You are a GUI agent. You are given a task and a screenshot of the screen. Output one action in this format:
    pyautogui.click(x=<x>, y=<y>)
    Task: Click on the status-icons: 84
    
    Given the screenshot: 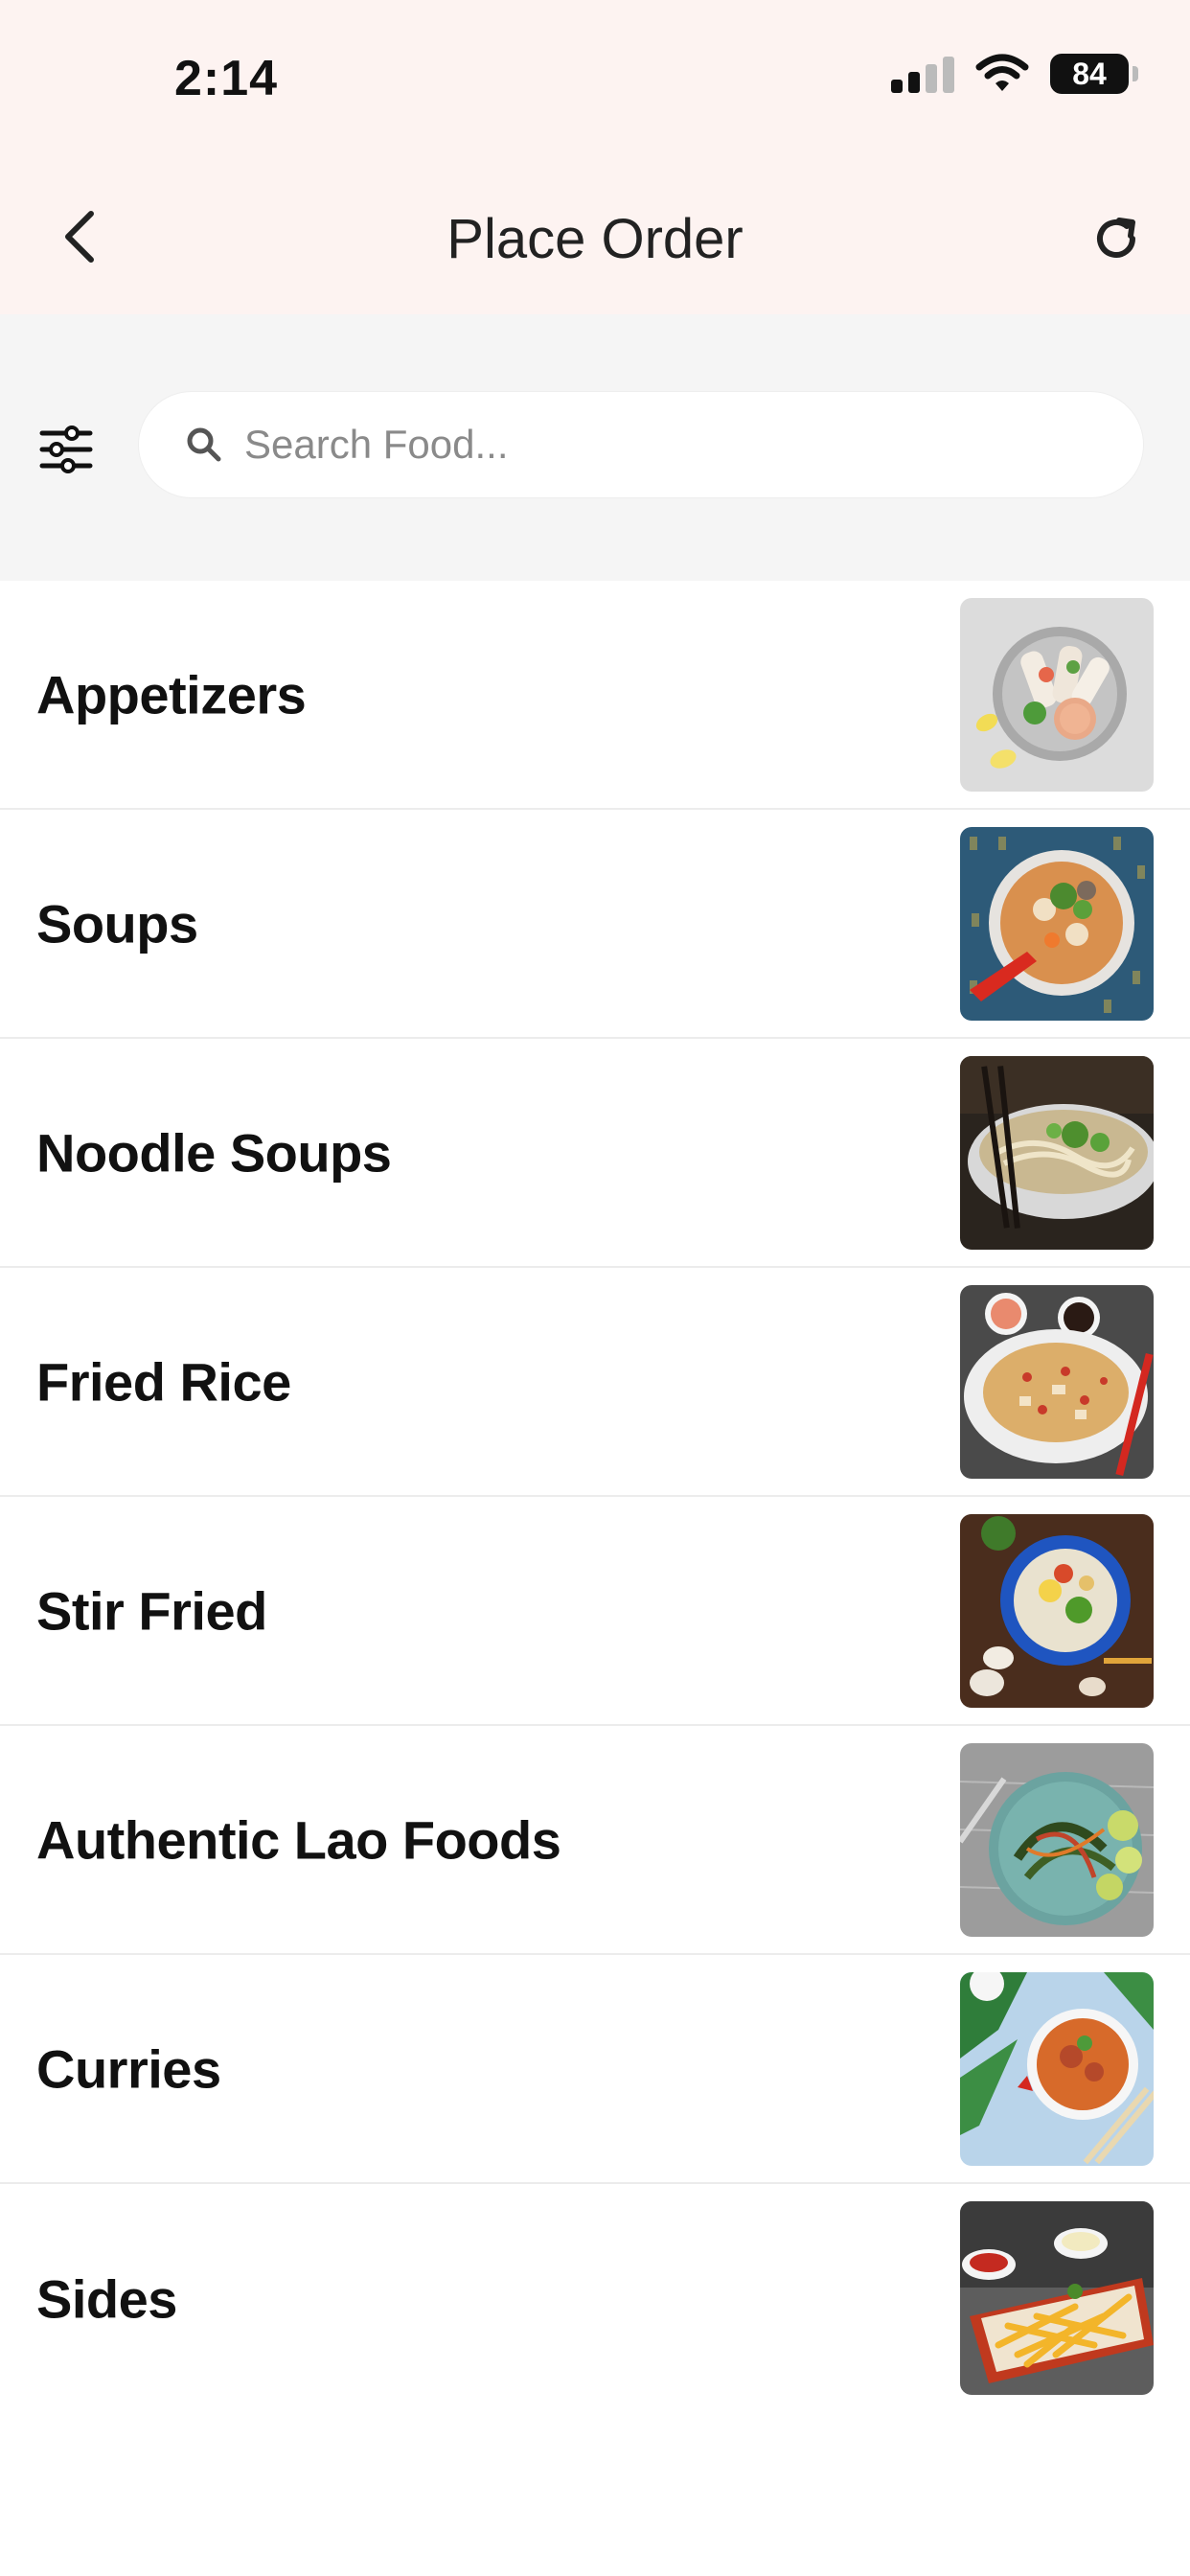 What is the action you would take?
    pyautogui.click(x=1015, y=74)
    